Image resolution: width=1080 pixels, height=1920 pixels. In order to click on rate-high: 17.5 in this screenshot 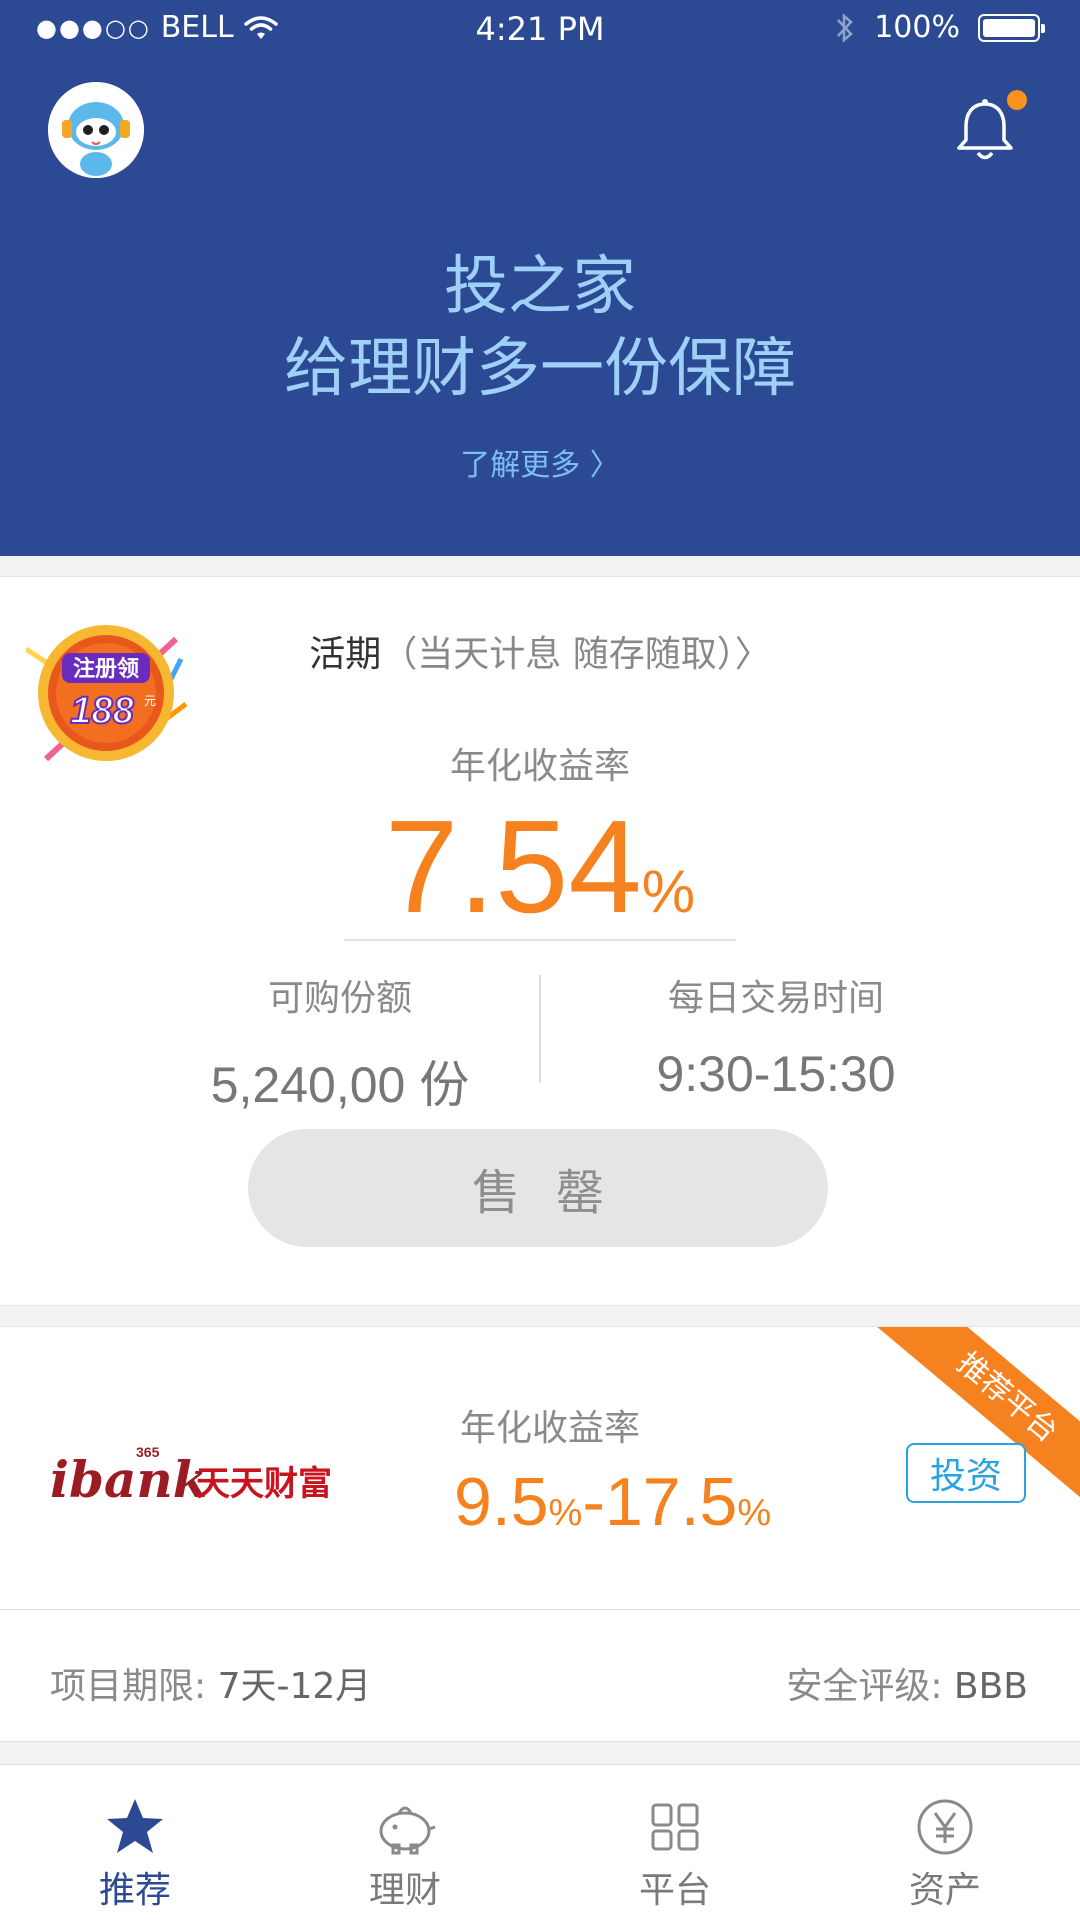, I will do `click(671, 1502)`.